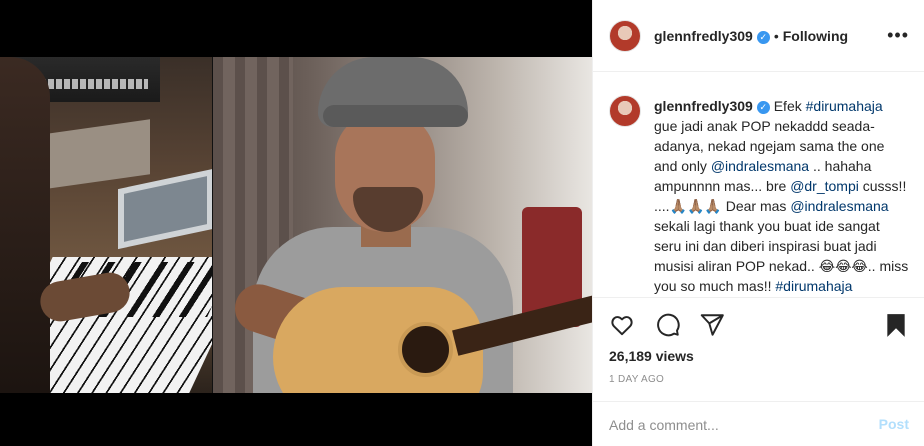 This screenshot has width=924, height=446. What do you see at coordinates (651, 356) in the screenshot?
I see `view-count: 26,189 views` at bounding box center [651, 356].